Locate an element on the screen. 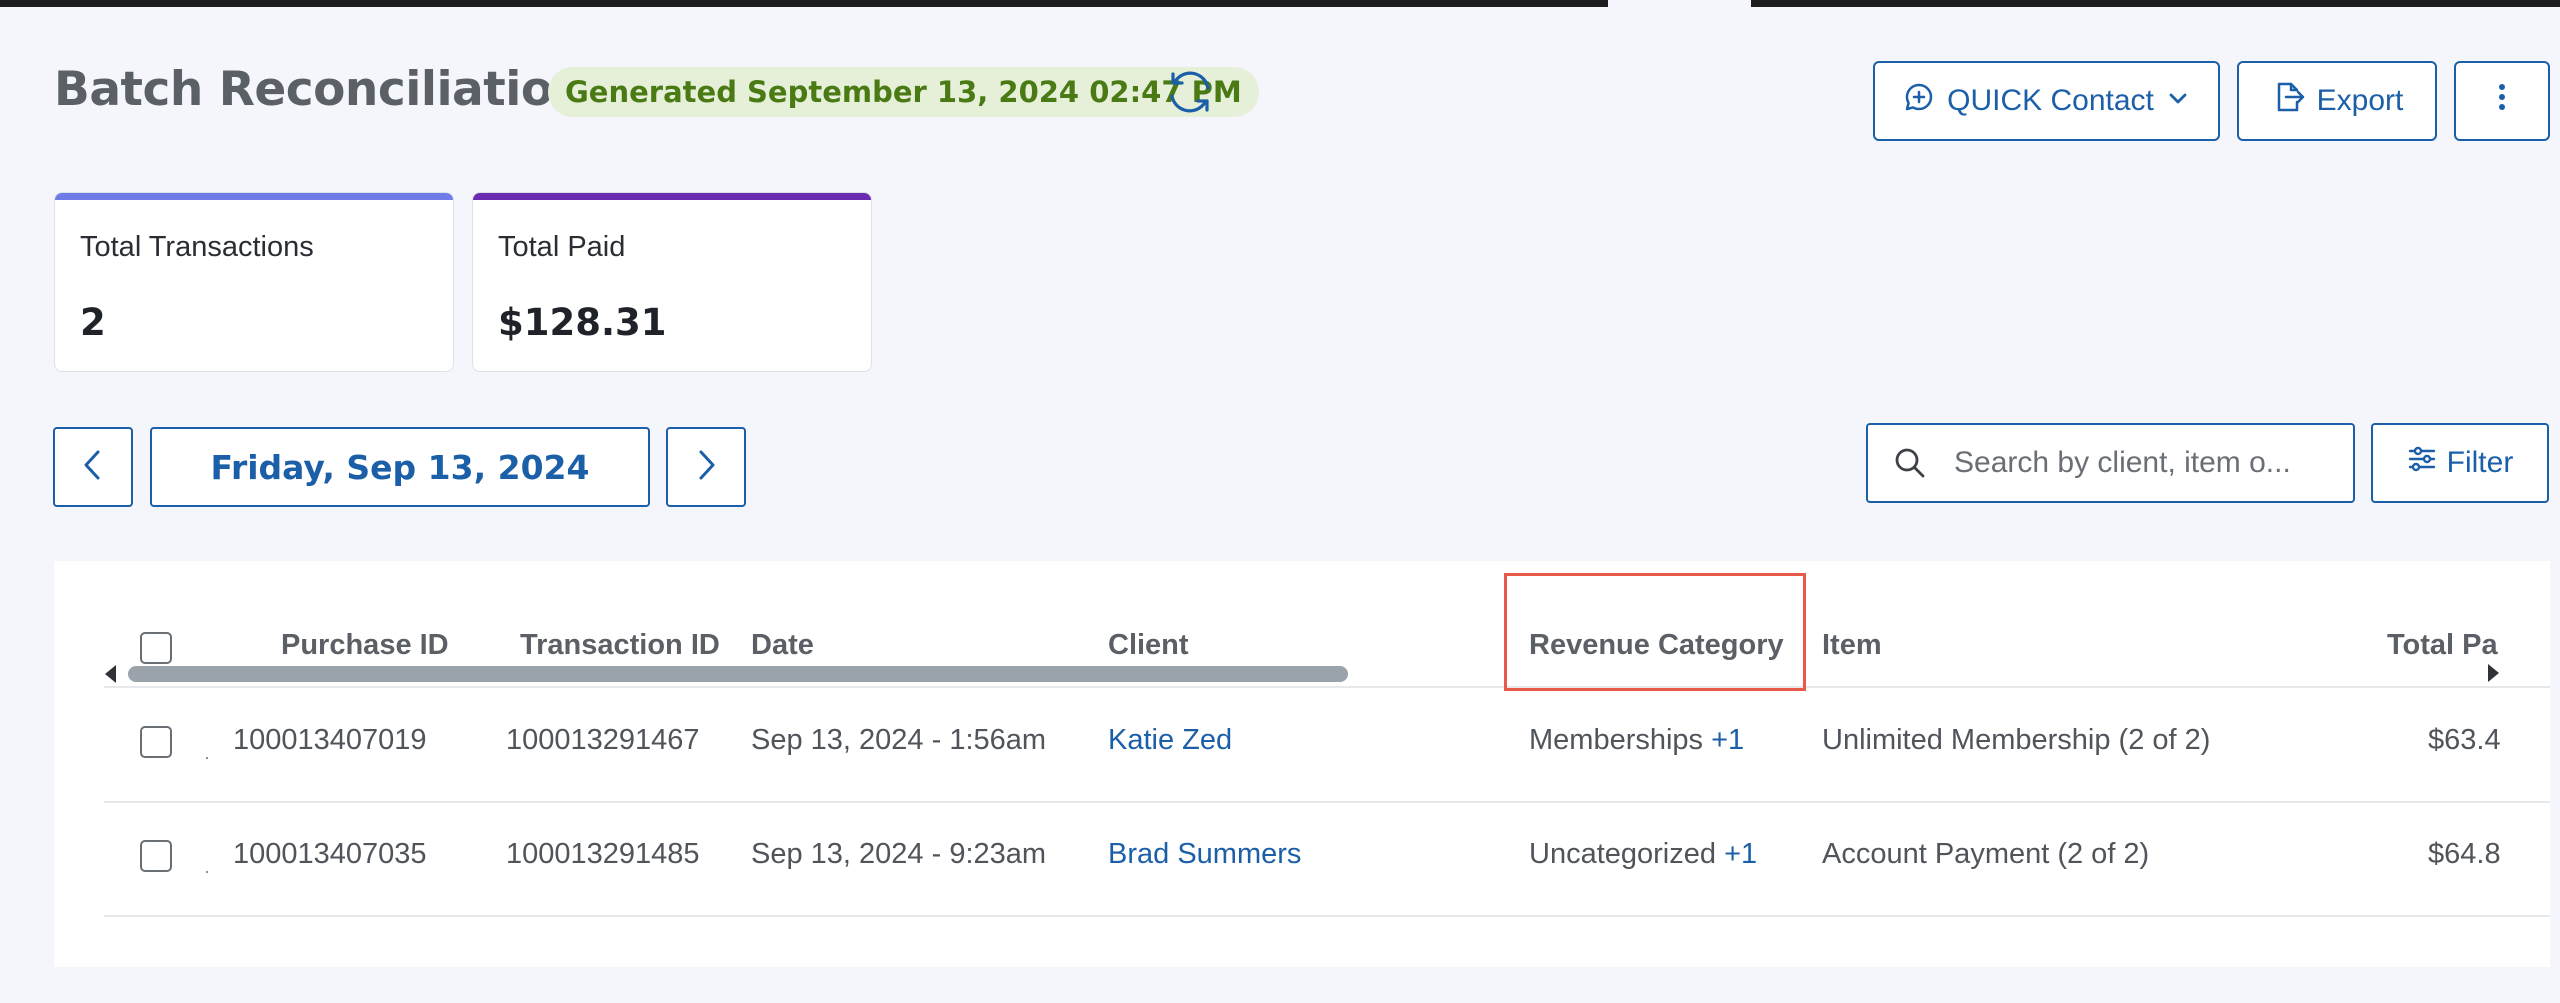 The image size is (2560, 1003). export-label: Export is located at coordinates (2360, 100).